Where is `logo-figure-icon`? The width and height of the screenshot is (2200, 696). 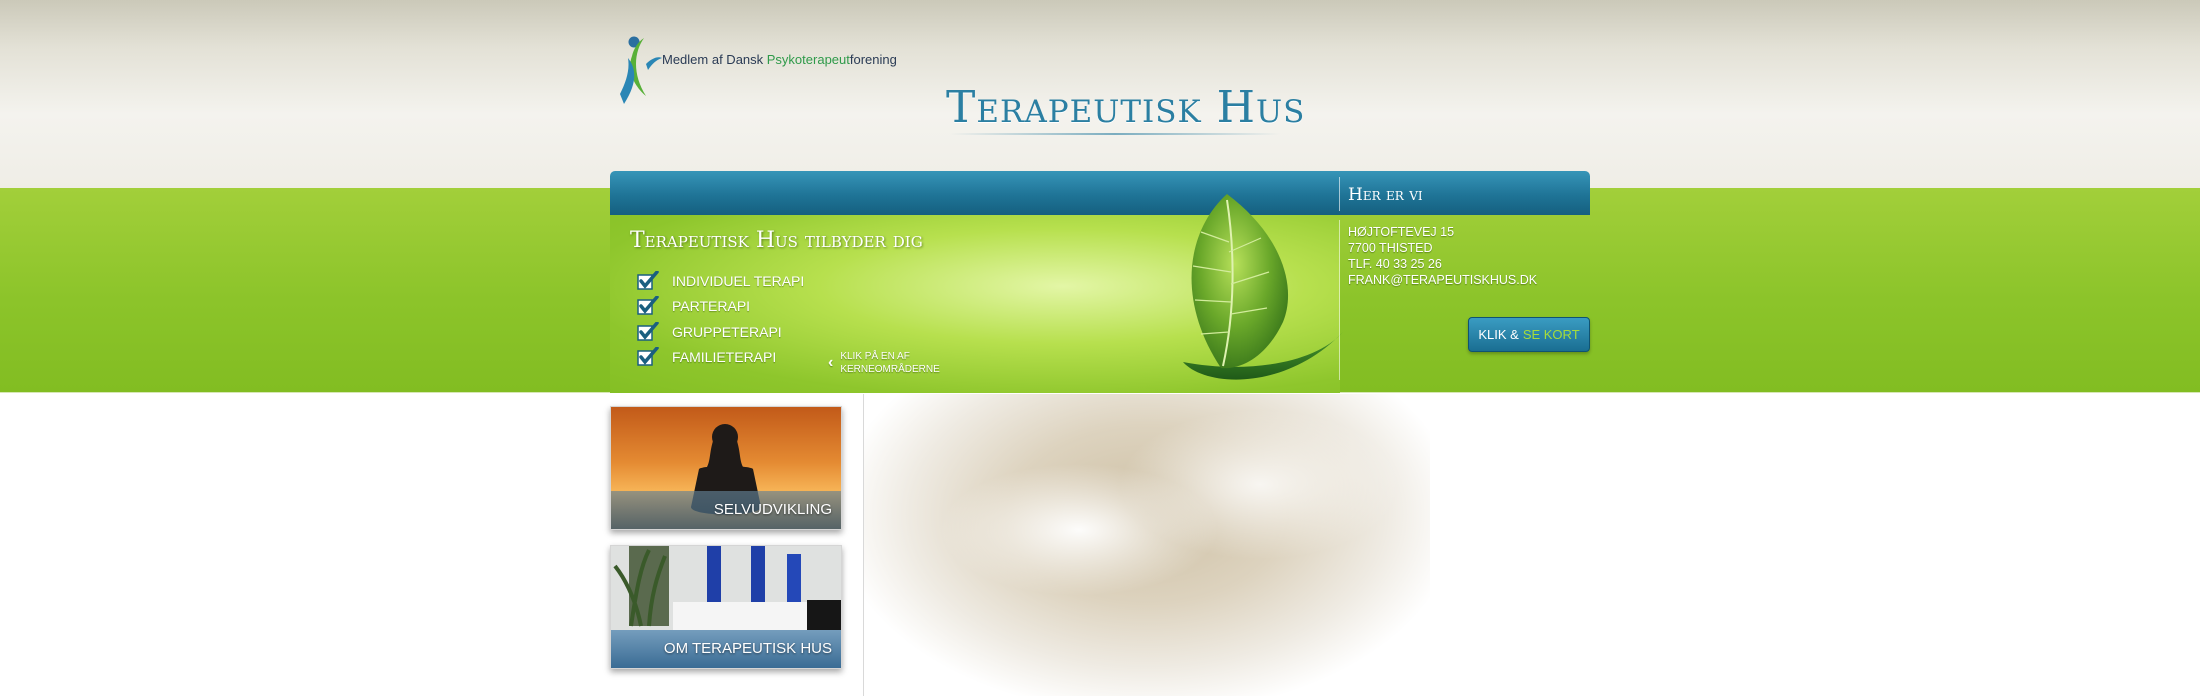
logo-figure-icon is located at coordinates (640, 71).